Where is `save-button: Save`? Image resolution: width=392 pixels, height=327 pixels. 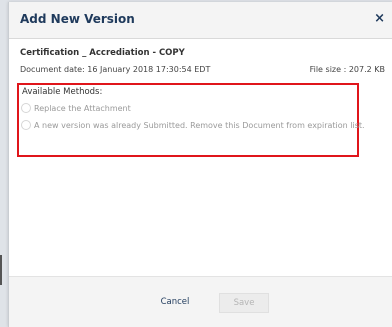
save-button: Save is located at coordinates (244, 303).